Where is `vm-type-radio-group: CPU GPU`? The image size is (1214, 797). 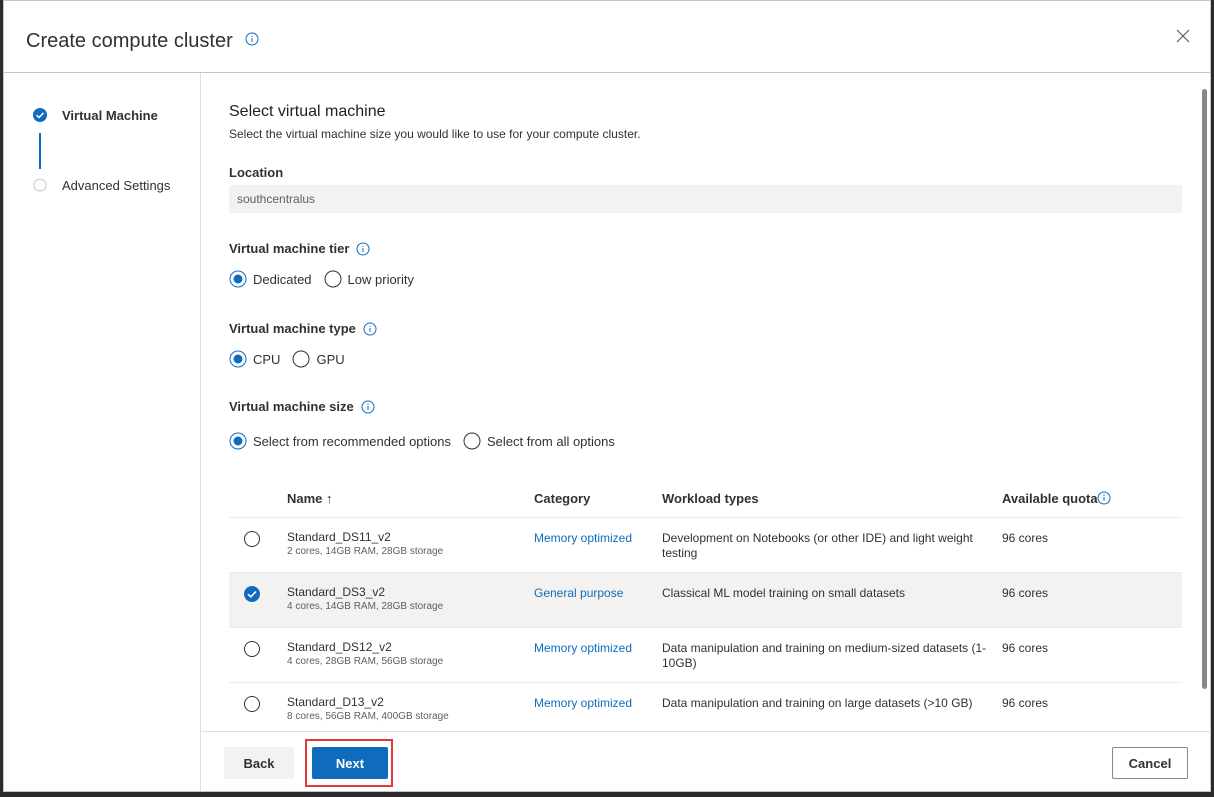 vm-type-radio-group: CPU GPU is located at coordinates (293, 359).